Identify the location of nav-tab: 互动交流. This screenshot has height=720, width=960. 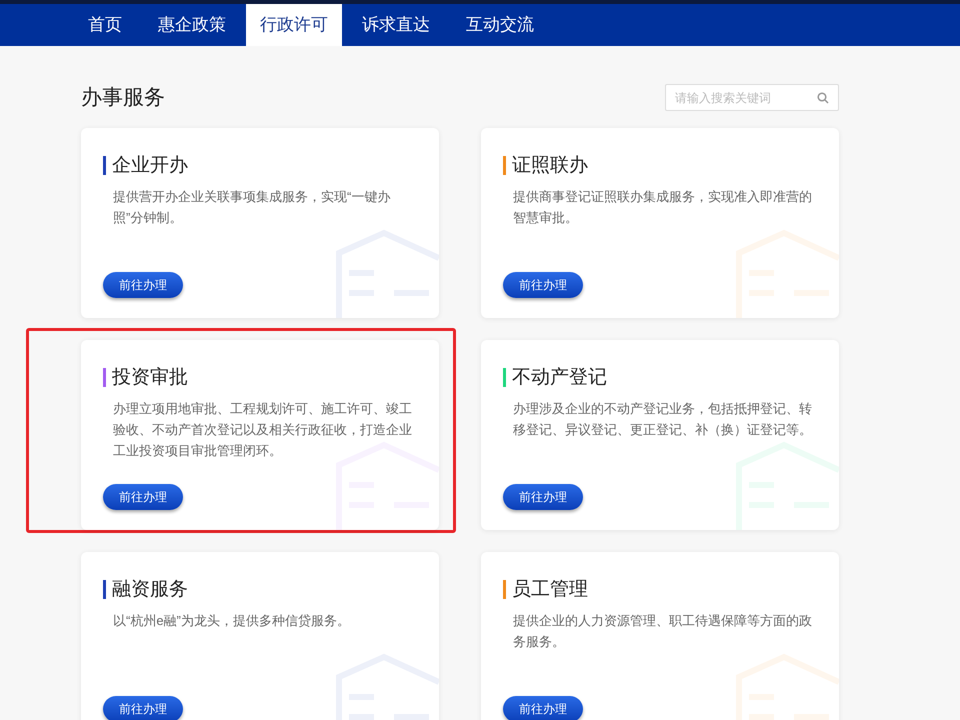
(500, 25).